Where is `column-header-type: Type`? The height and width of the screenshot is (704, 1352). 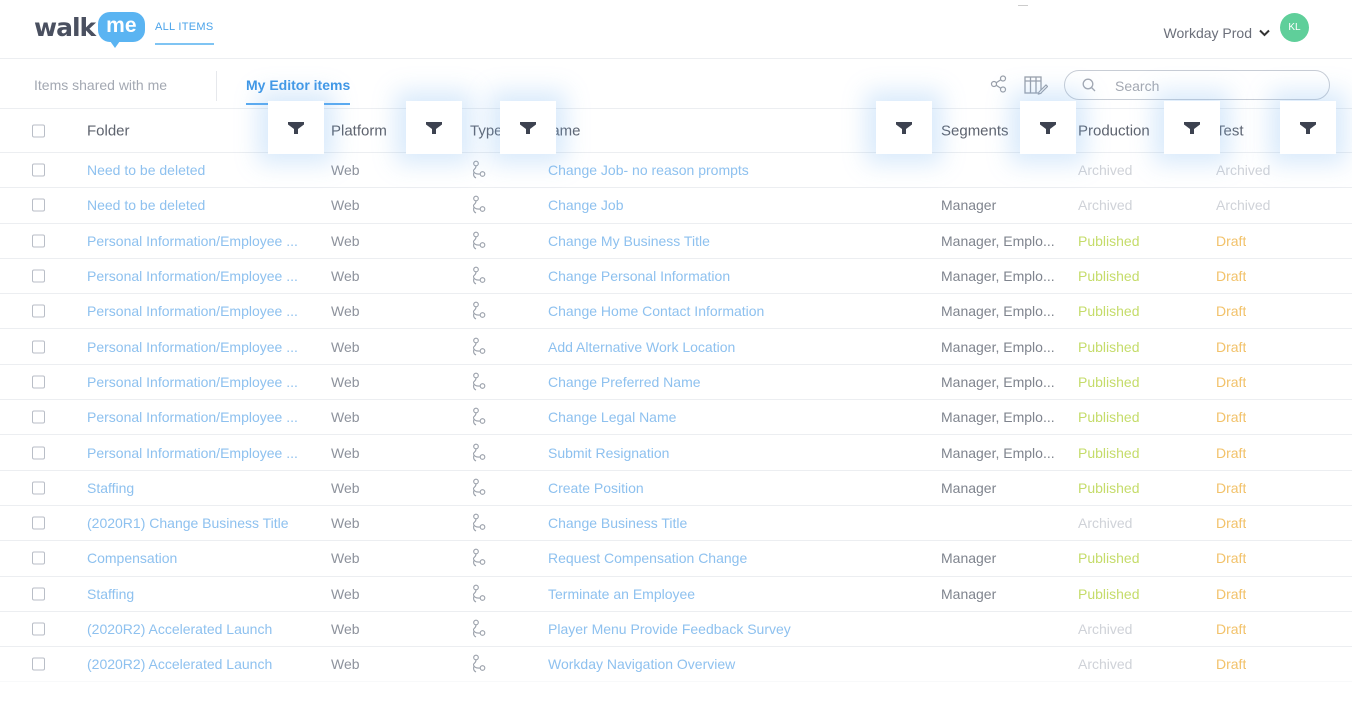
column-header-type: Type is located at coordinates (486, 130).